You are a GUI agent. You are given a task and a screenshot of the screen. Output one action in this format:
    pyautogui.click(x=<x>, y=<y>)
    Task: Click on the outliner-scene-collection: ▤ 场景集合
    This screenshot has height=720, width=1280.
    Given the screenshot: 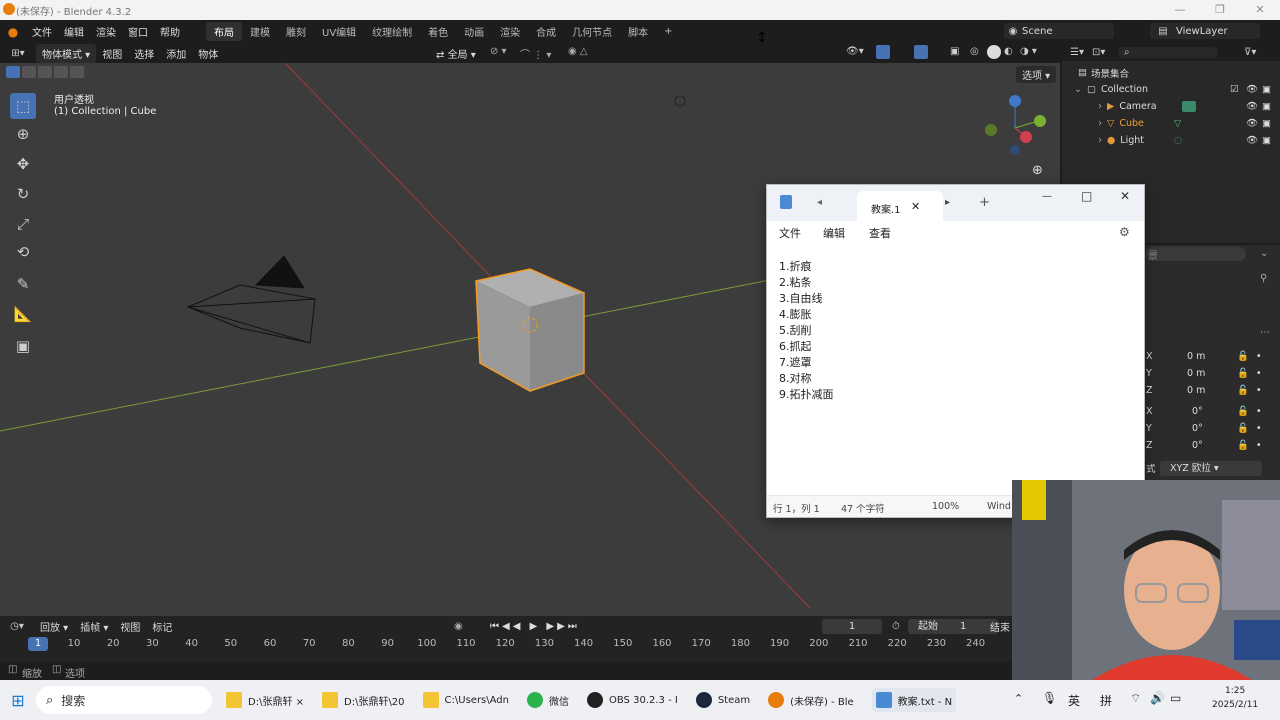 What is the action you would take?
    pyautogui.click(x=1171, y=72)
    